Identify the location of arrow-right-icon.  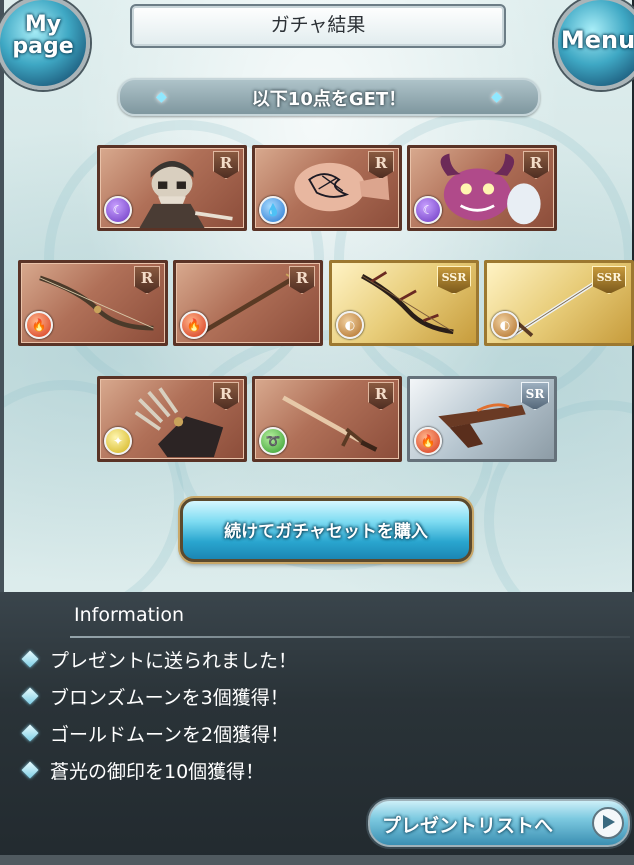
(608, 823).